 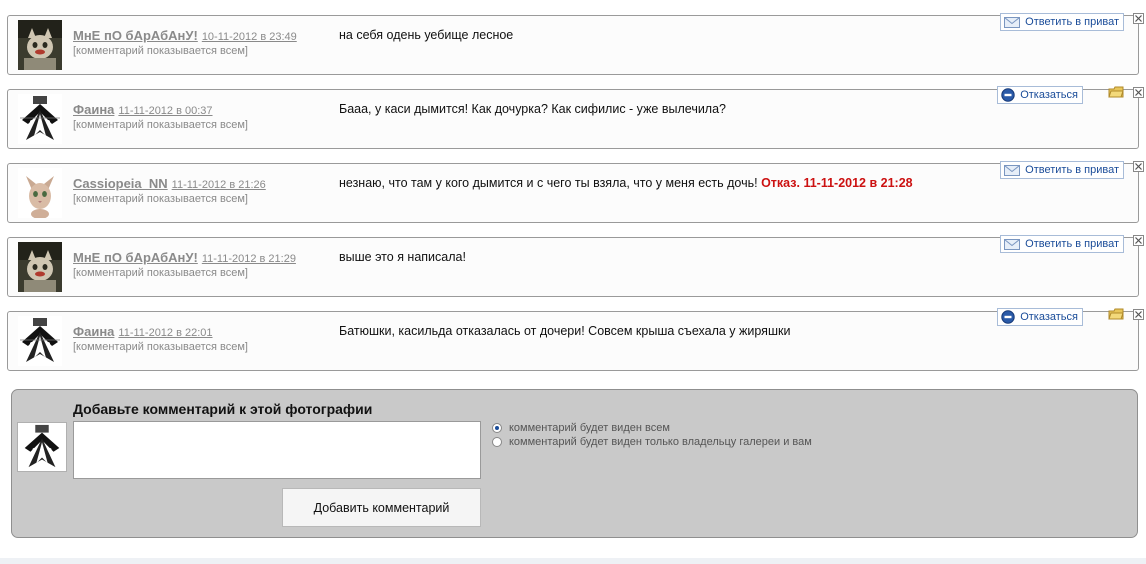 I want to click on comment-text: выше это я написала!, so click(x=402, y=257).